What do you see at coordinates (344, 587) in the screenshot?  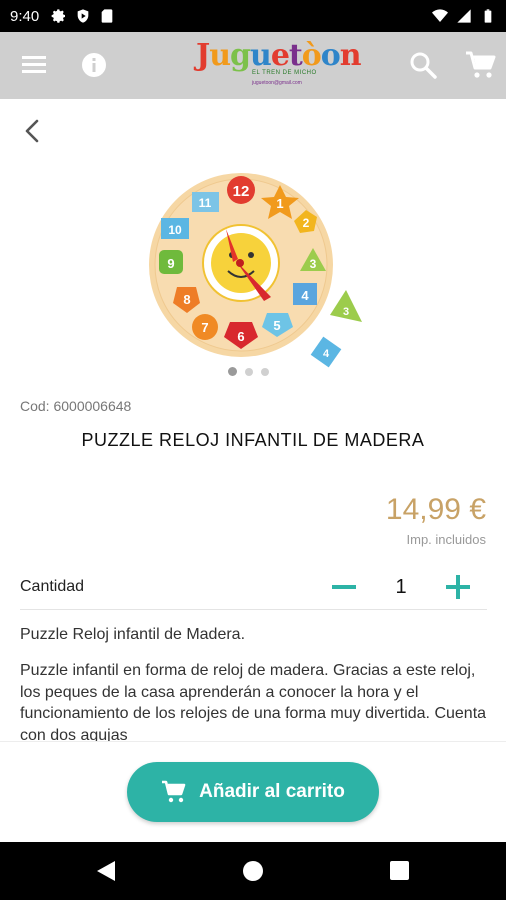 I see `decrease-quantity-button` at bounding box center [344, 587].